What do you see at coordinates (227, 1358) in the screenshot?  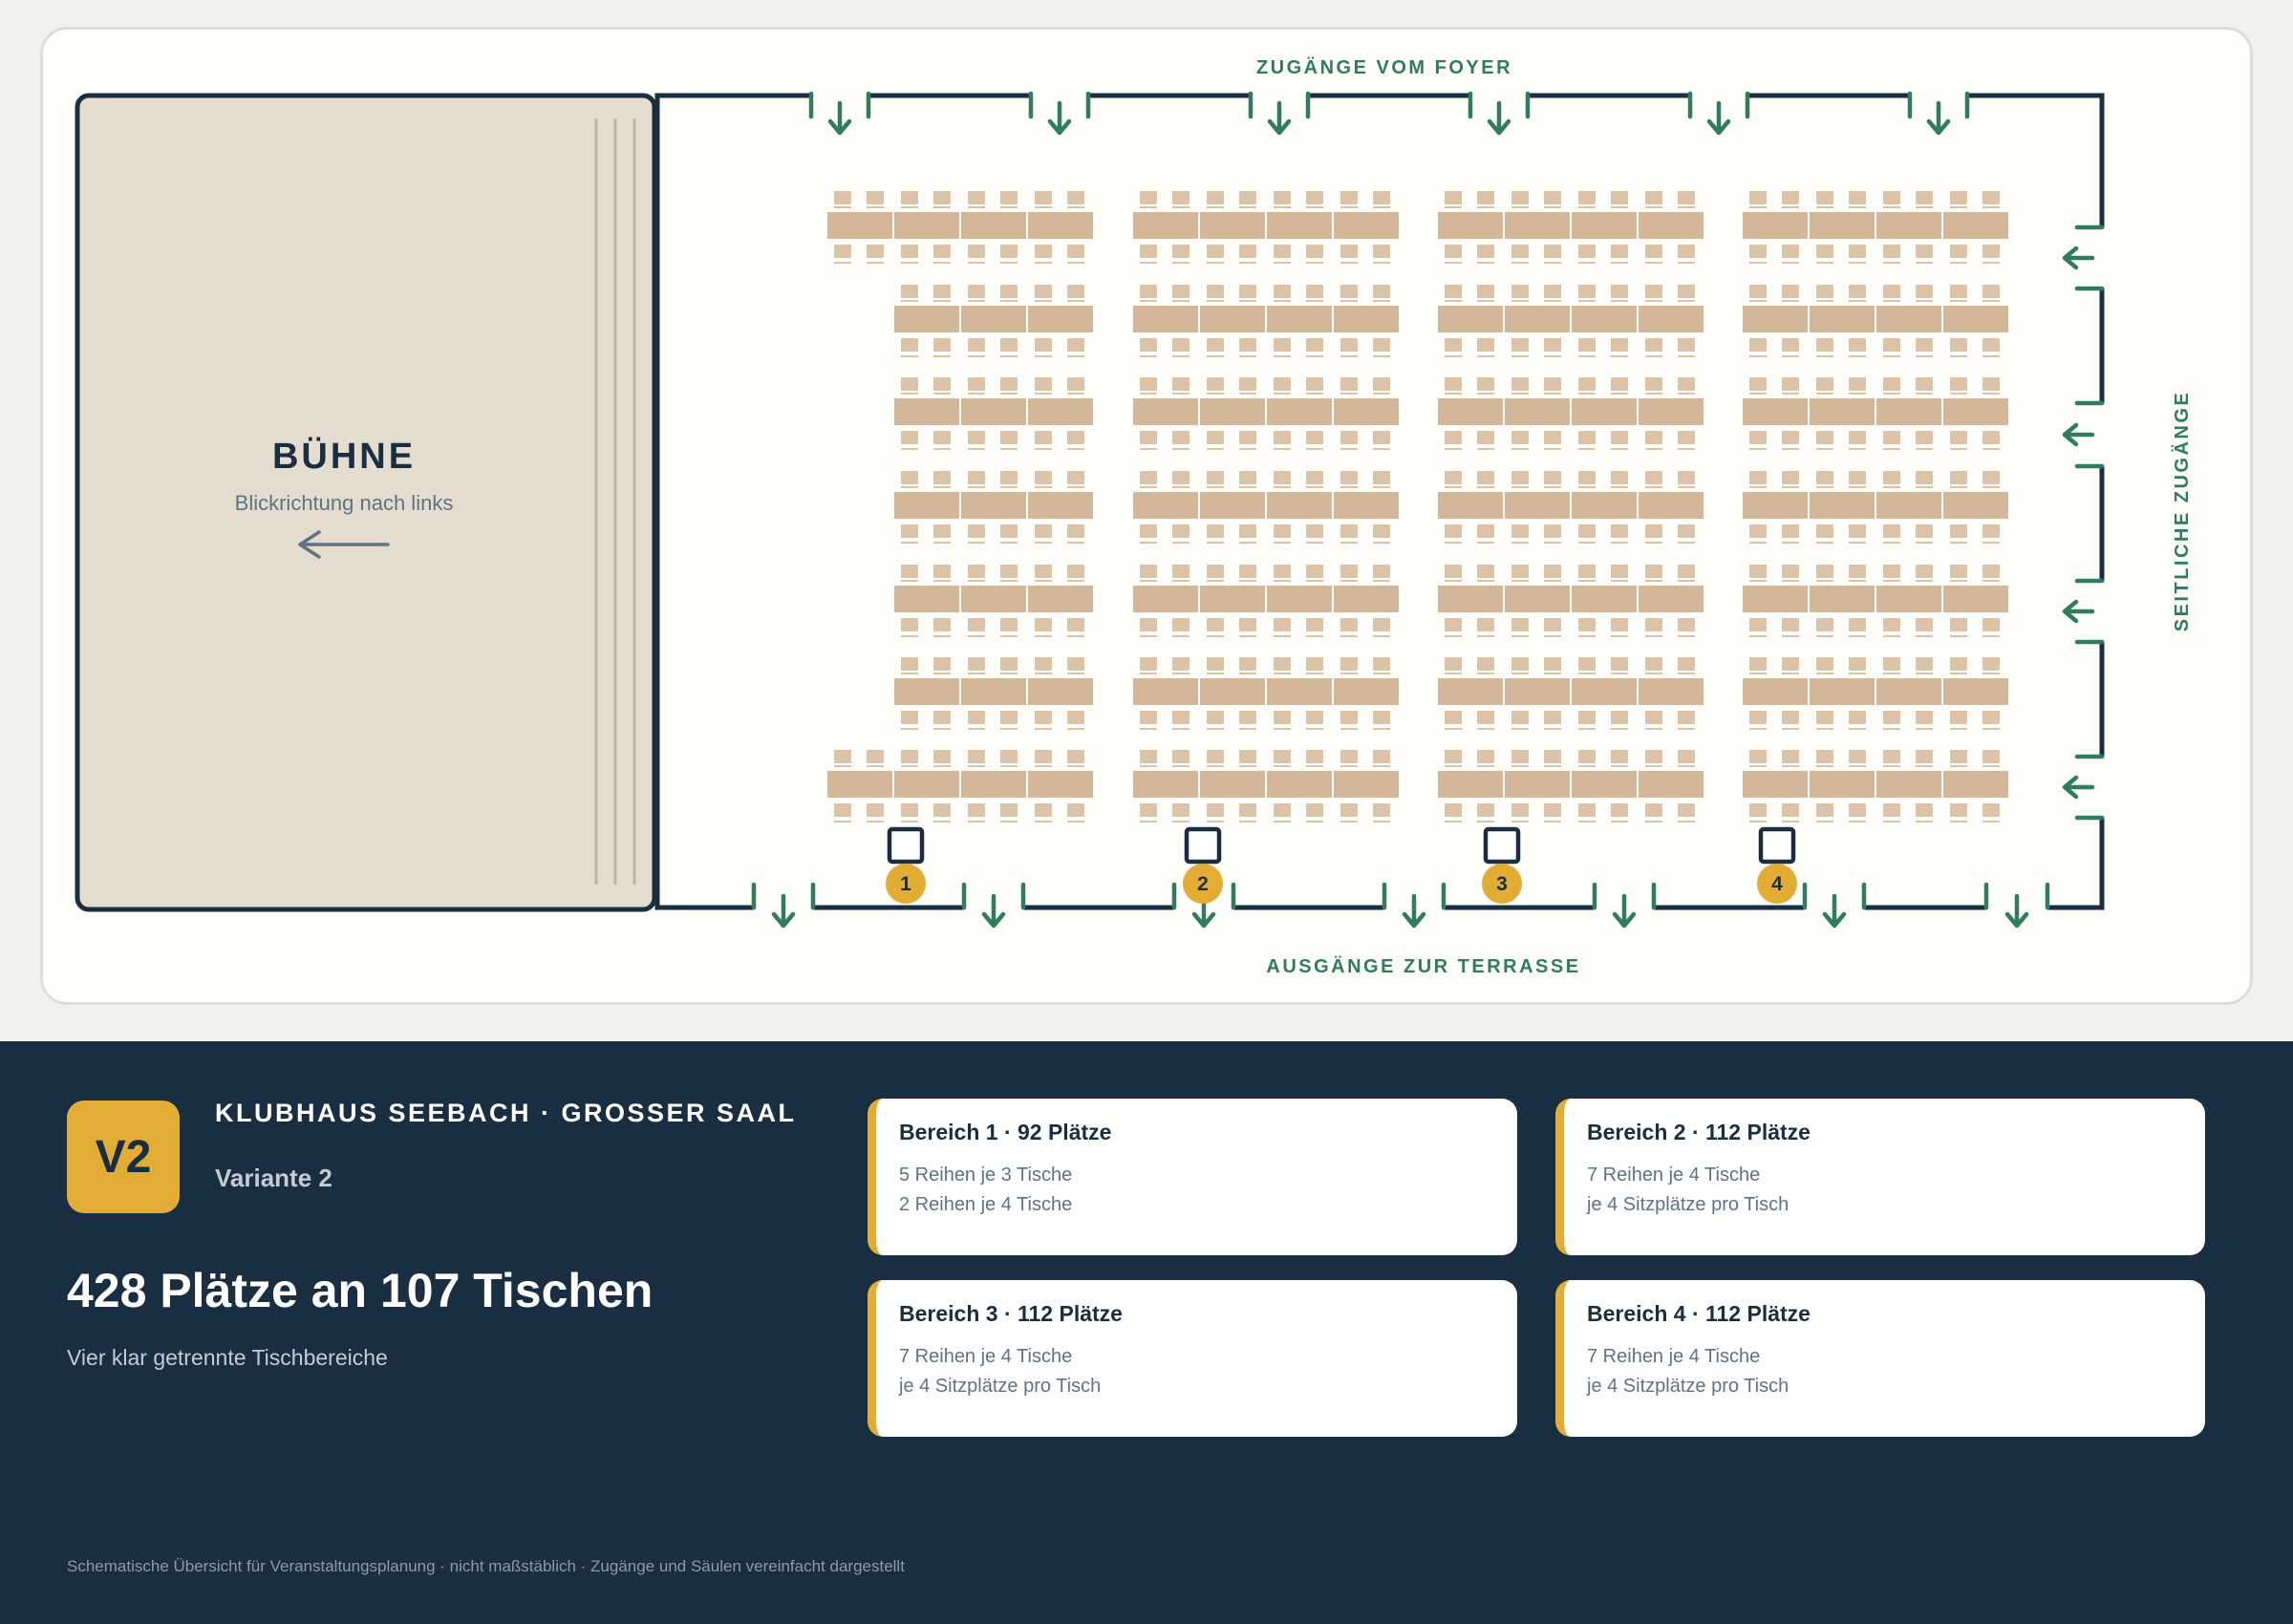 I see `capacity-subline: Vier klar getrennte Tischbereiche` at bounding box center [227, 1358].